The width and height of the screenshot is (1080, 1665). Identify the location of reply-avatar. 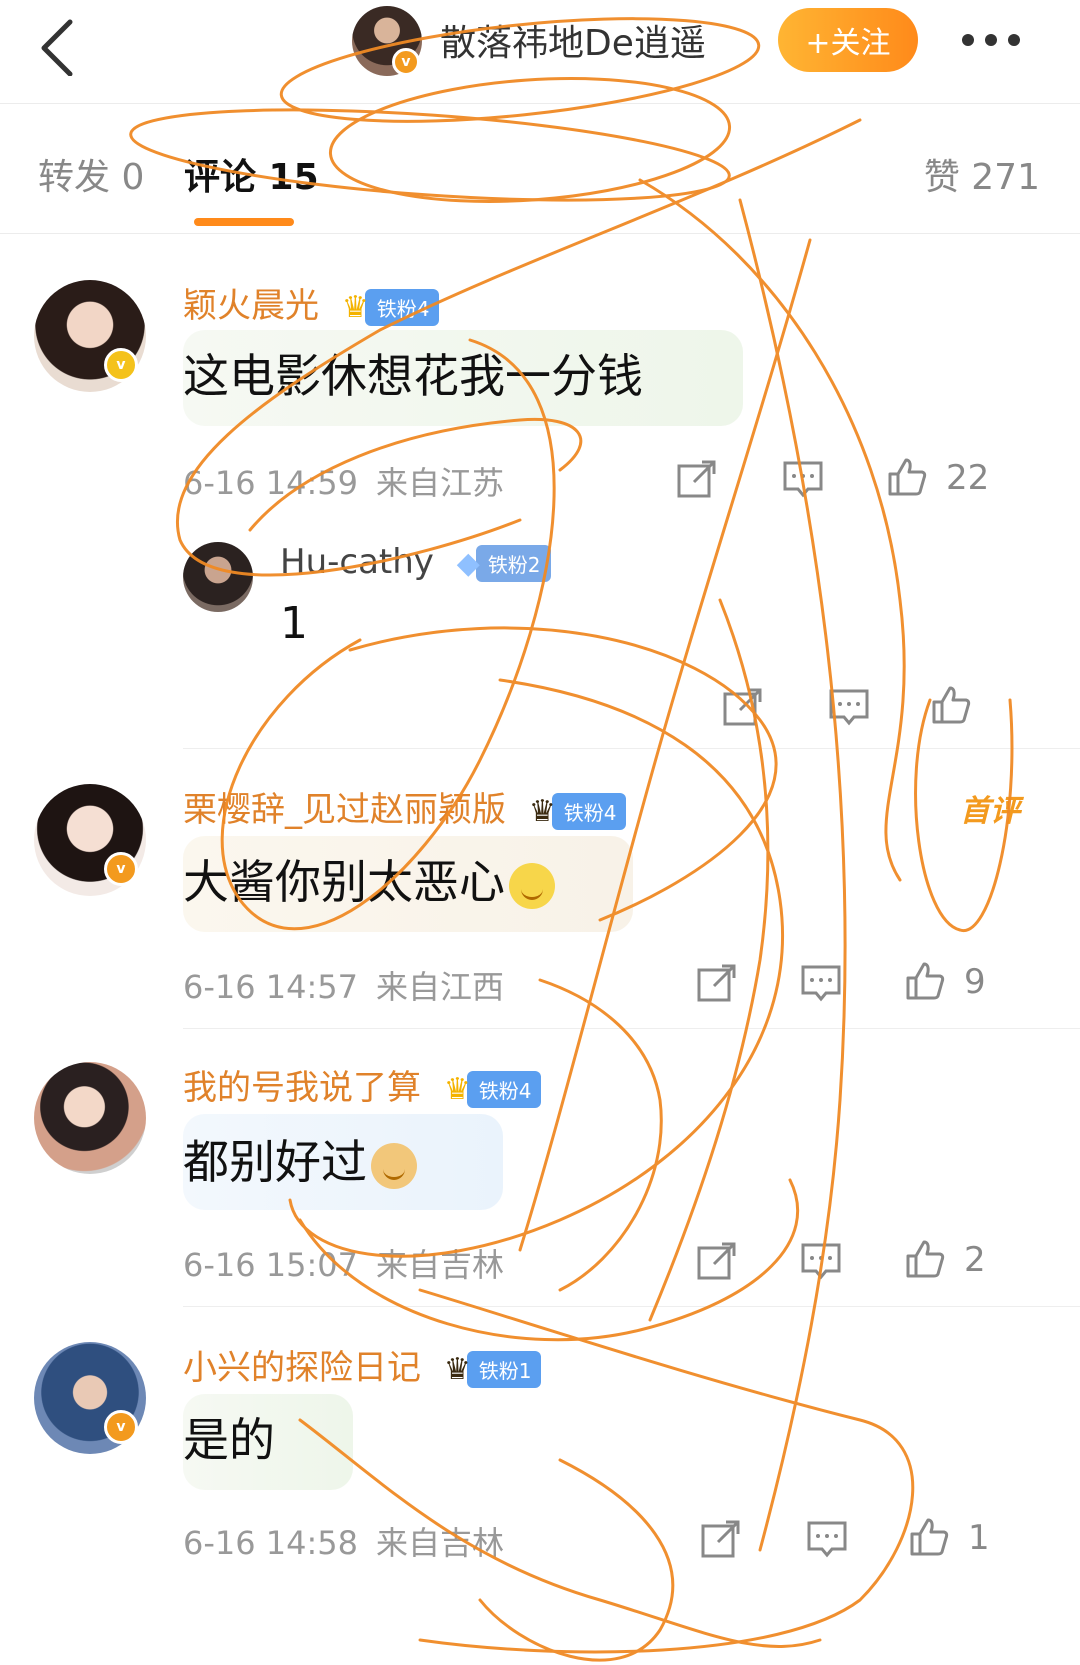
(218, 577).